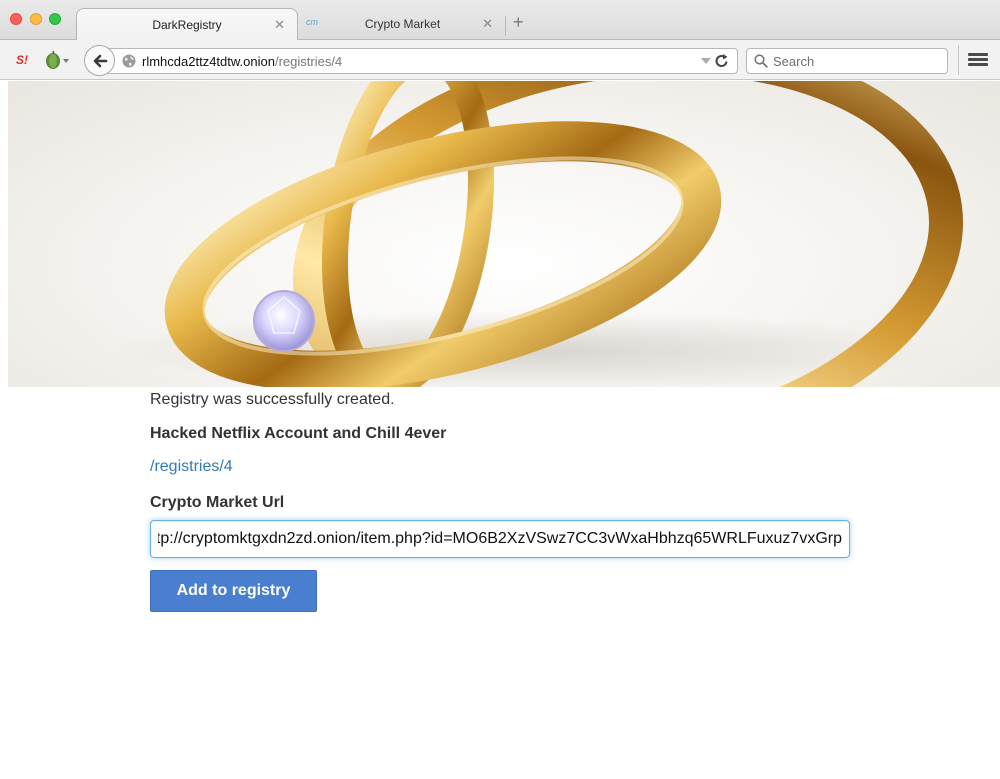  I want to click on search-icon, so click(761, 61).